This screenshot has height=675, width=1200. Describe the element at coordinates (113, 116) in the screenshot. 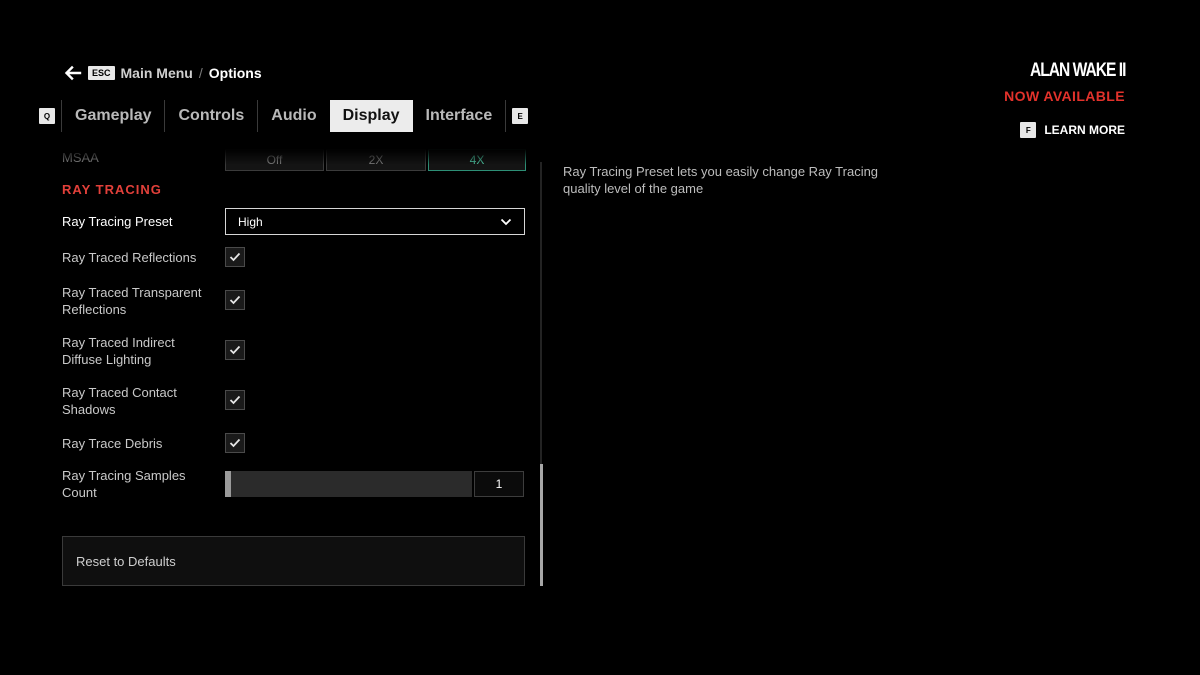

I see `tab-gameplay: Gameplay` at that location.